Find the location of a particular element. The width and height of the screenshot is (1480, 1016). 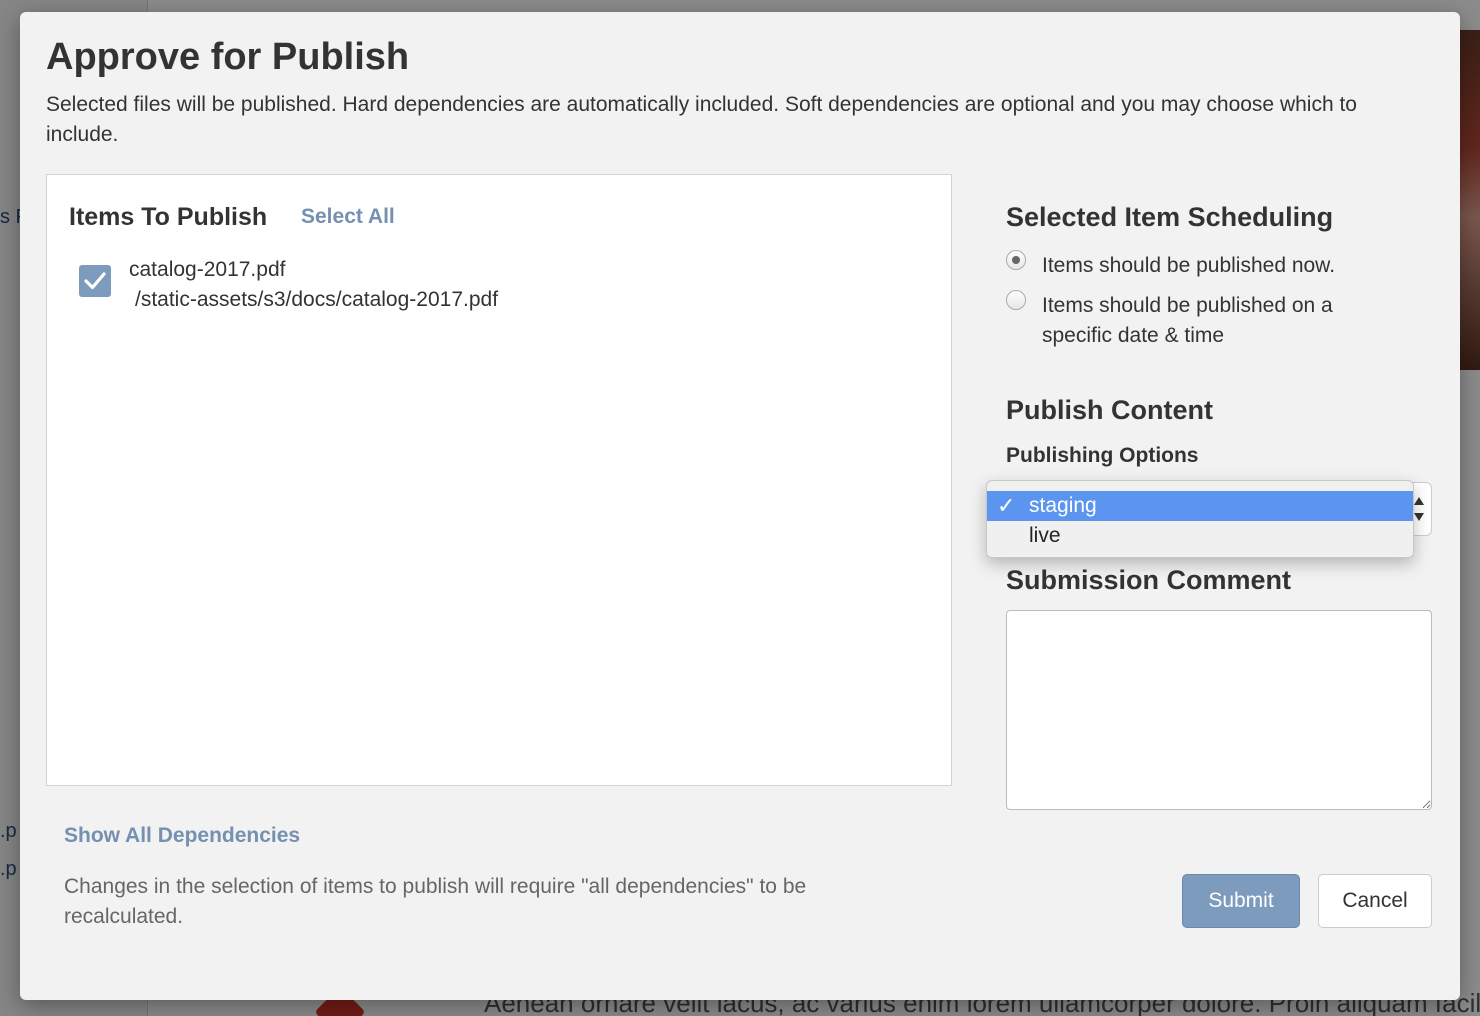

publish-now-radio is located at coordinates (1016, 260).